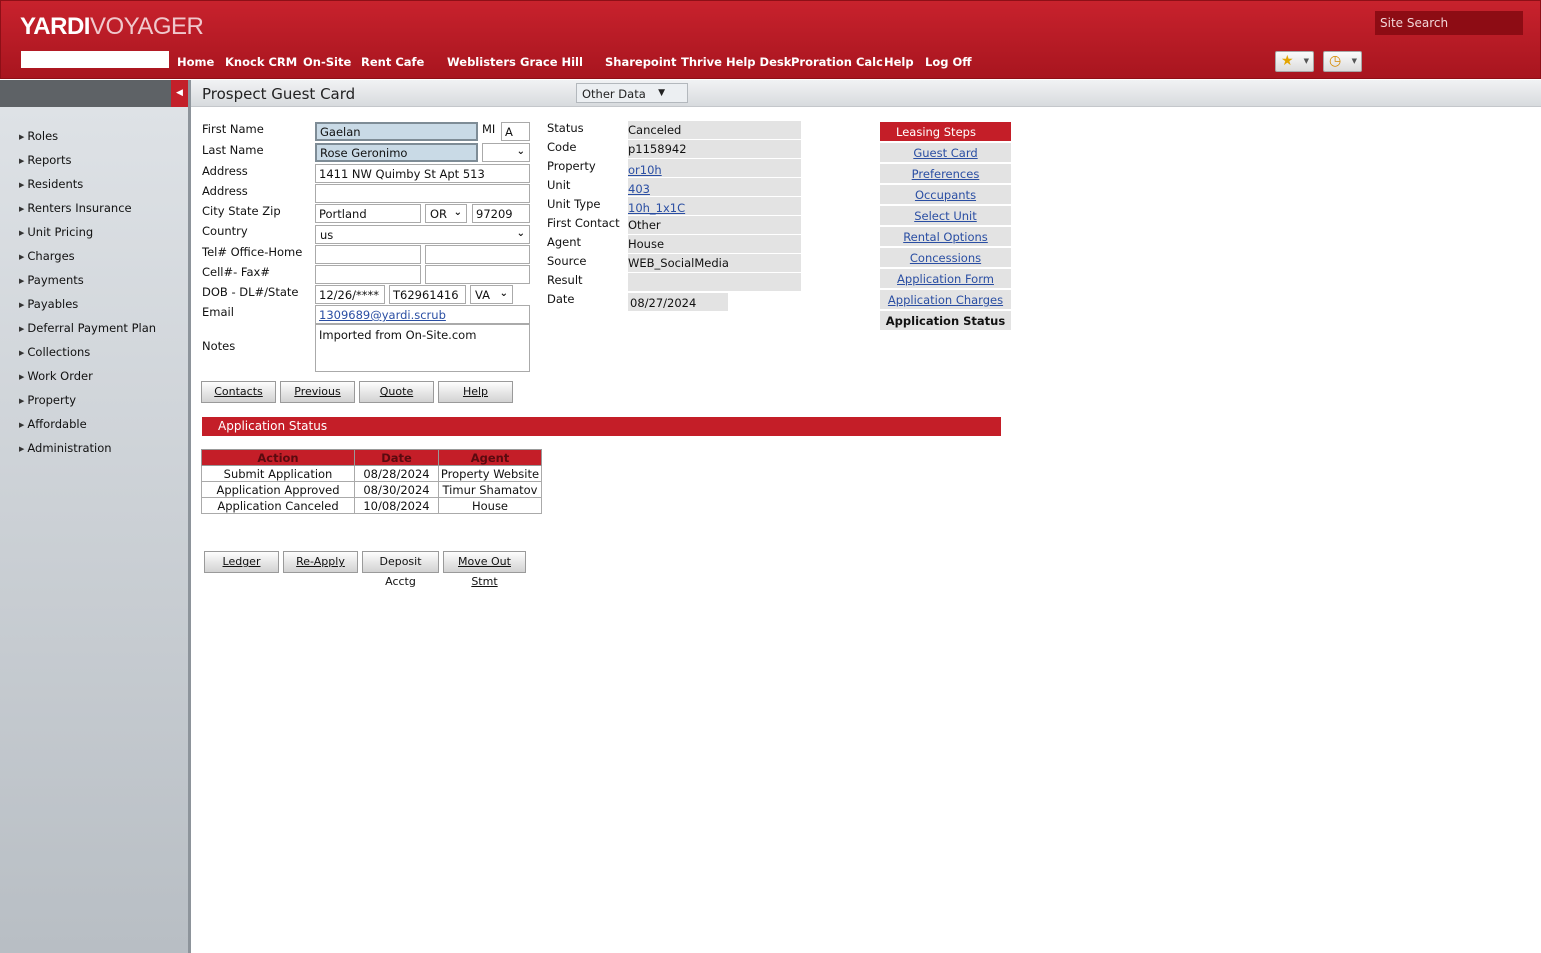 The width and height of the screenshot is (1541, 953). I want to click on sidebar-item-work-order: ▶ Work Order, so click(56, 376).